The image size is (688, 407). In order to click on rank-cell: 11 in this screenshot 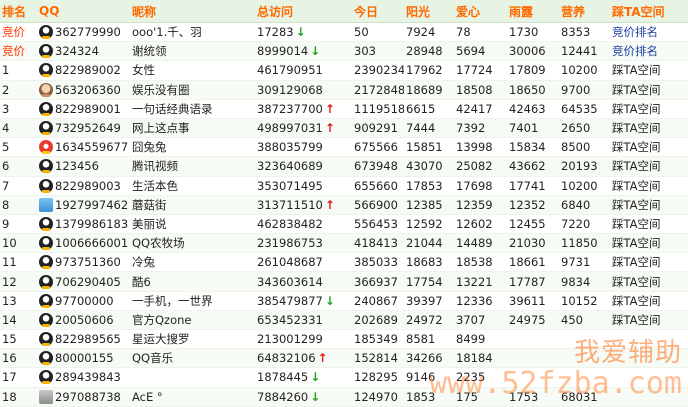, I will do `click(18, 262)`.